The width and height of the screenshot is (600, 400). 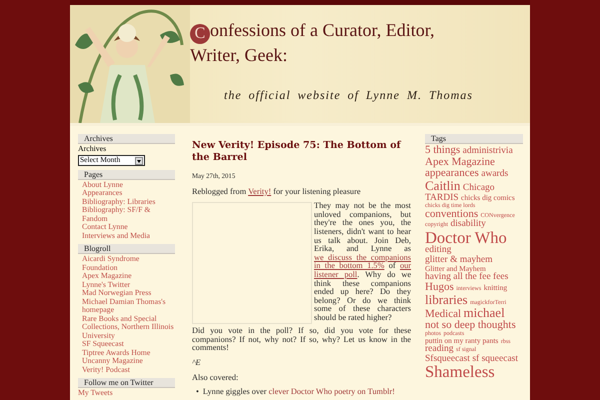 What do you see at coordinates (126, 175) in the screenshot?
I see `widget-heading: Pages` at bounding box center [126, 175].